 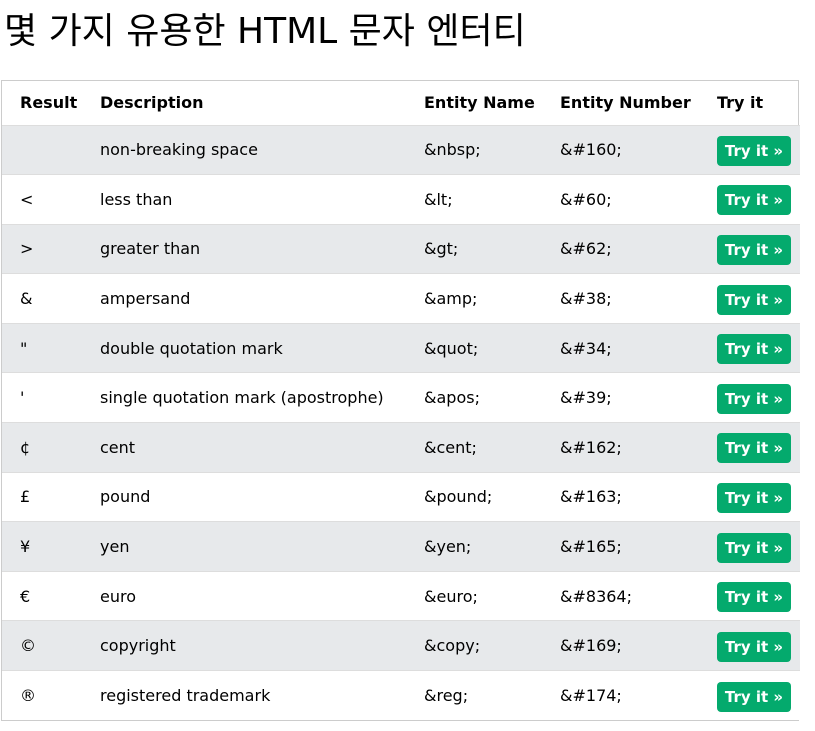 What do you see at coordinates (42, 103) in the screenshot?
I see `header-result: Result` at bounding box center [42, 103].